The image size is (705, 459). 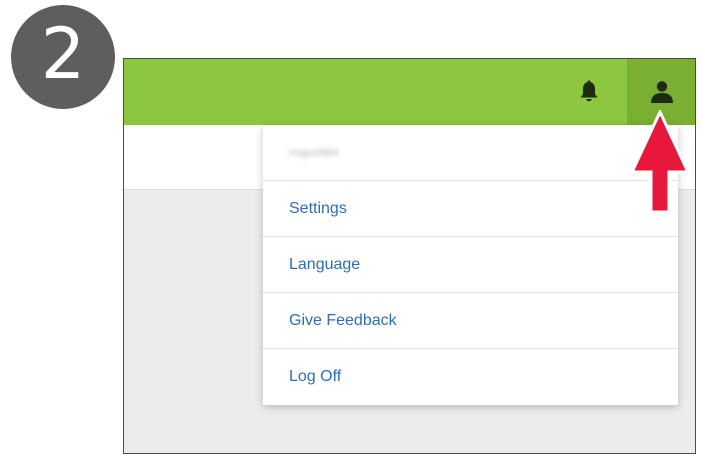 I want to click on menu-item-label: Language, so click(x=325, y=264).